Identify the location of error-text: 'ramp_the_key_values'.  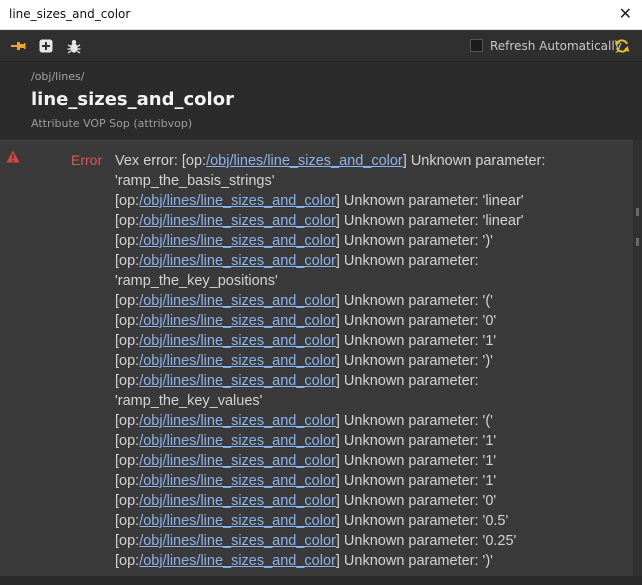
(189, 401).